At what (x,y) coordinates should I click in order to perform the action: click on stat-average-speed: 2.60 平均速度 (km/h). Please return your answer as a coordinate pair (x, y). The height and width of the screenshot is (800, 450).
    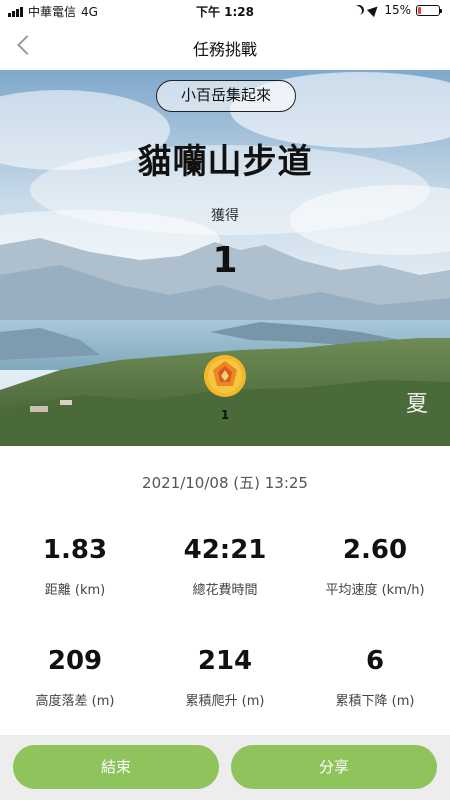
    Looking at the image, I should click on (375, 566).